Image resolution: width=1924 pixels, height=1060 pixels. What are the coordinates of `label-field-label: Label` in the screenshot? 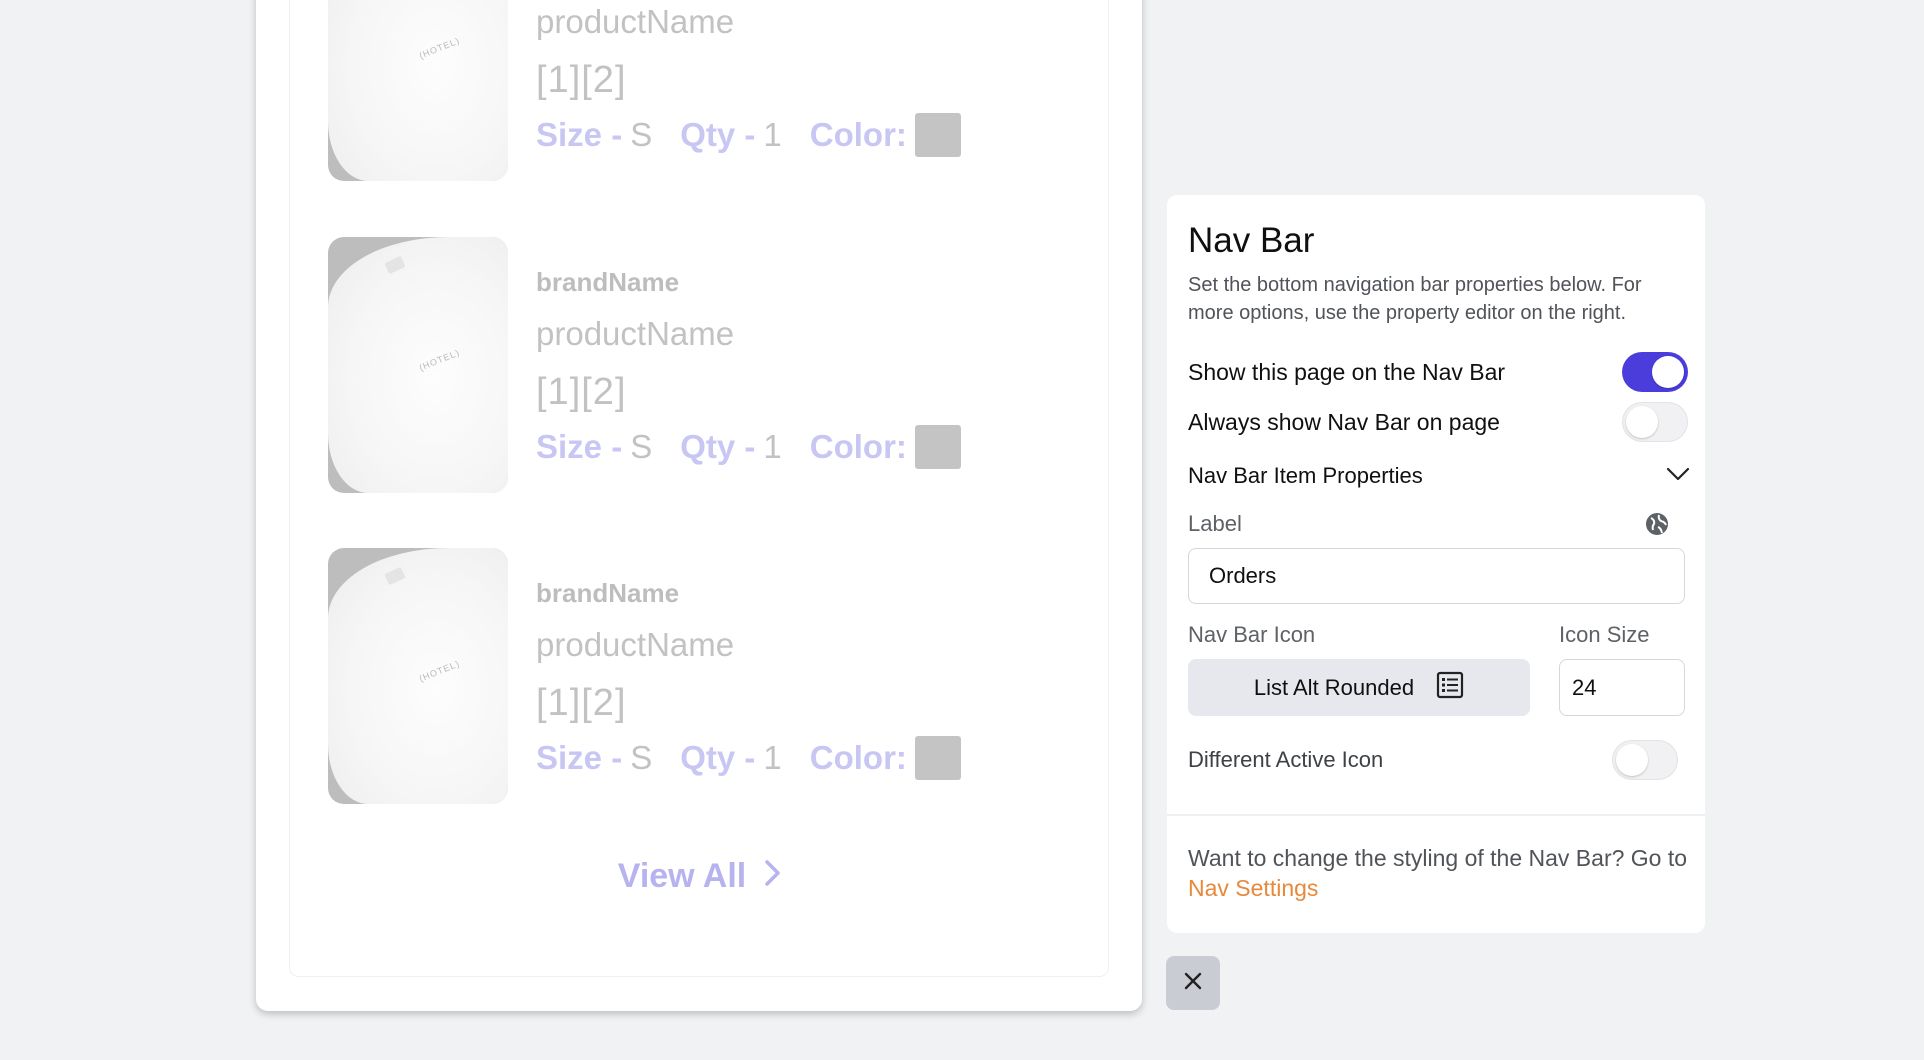 It's located at (1215, 523).